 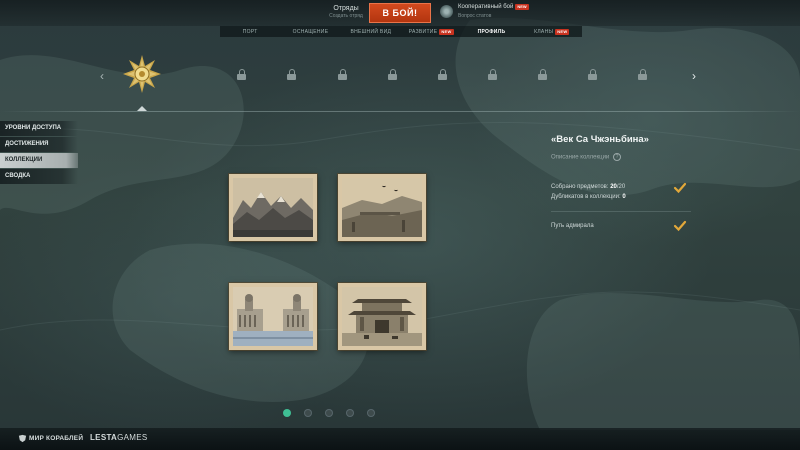 What do you see at coordinates (431, 31) in the screenshot?
I see `nav-development: РАЗВИТИЕ NEW` at bounding box center [431, 31].